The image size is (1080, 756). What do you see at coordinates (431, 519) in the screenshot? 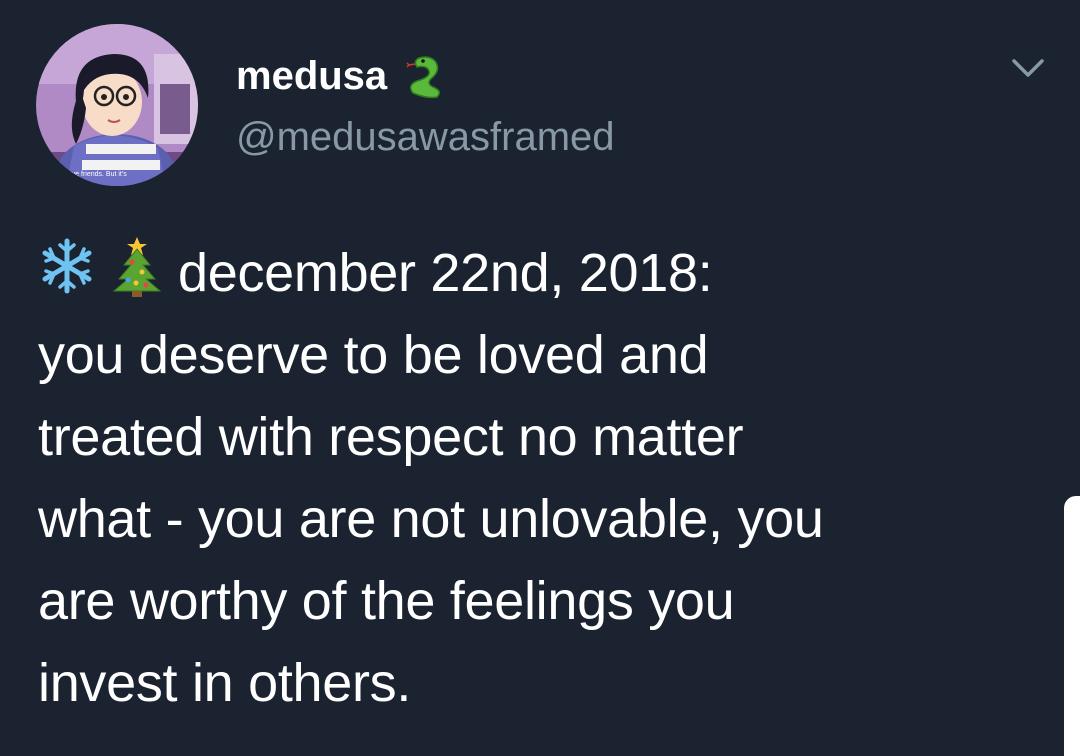
I see `tweet-text-line: what - you are not unlovable, you` at bounding box center [431, 519].